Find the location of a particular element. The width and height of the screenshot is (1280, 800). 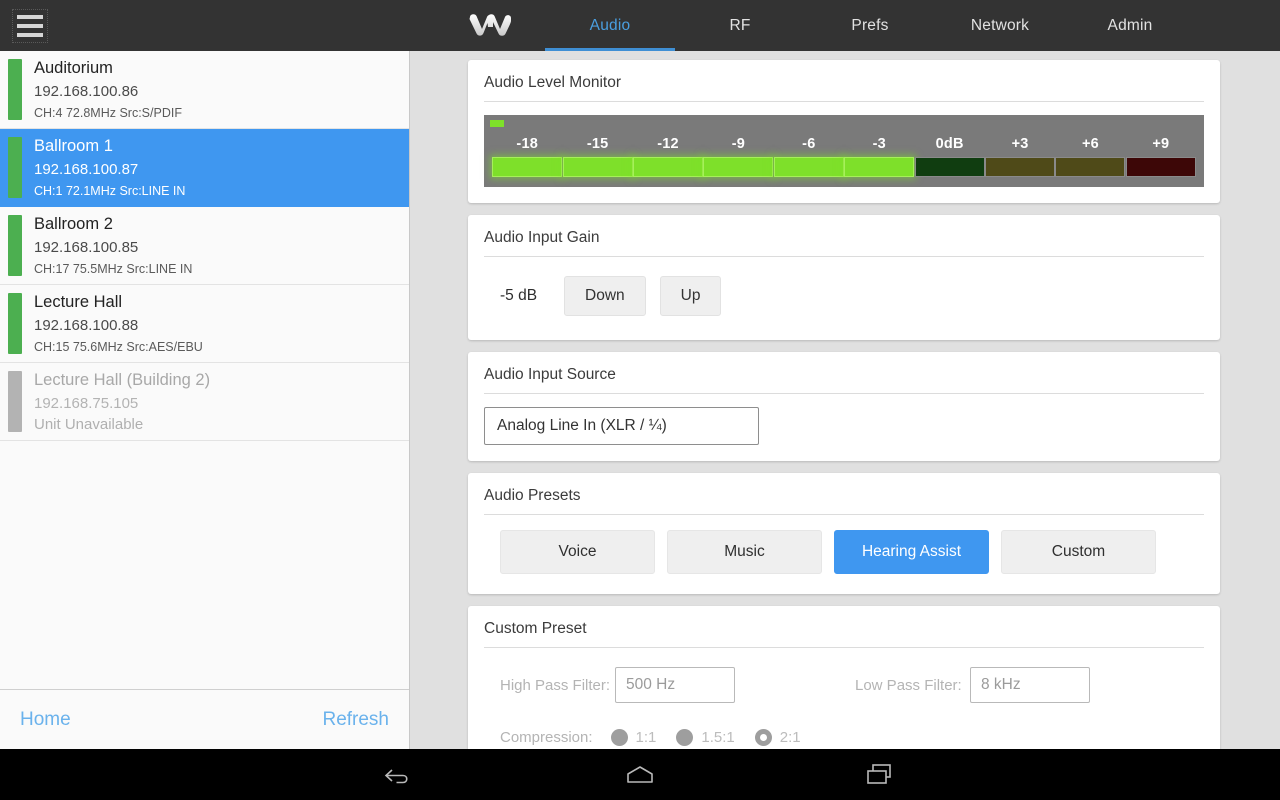

tab-rf-label: RF is located at coordinates (740, 25).